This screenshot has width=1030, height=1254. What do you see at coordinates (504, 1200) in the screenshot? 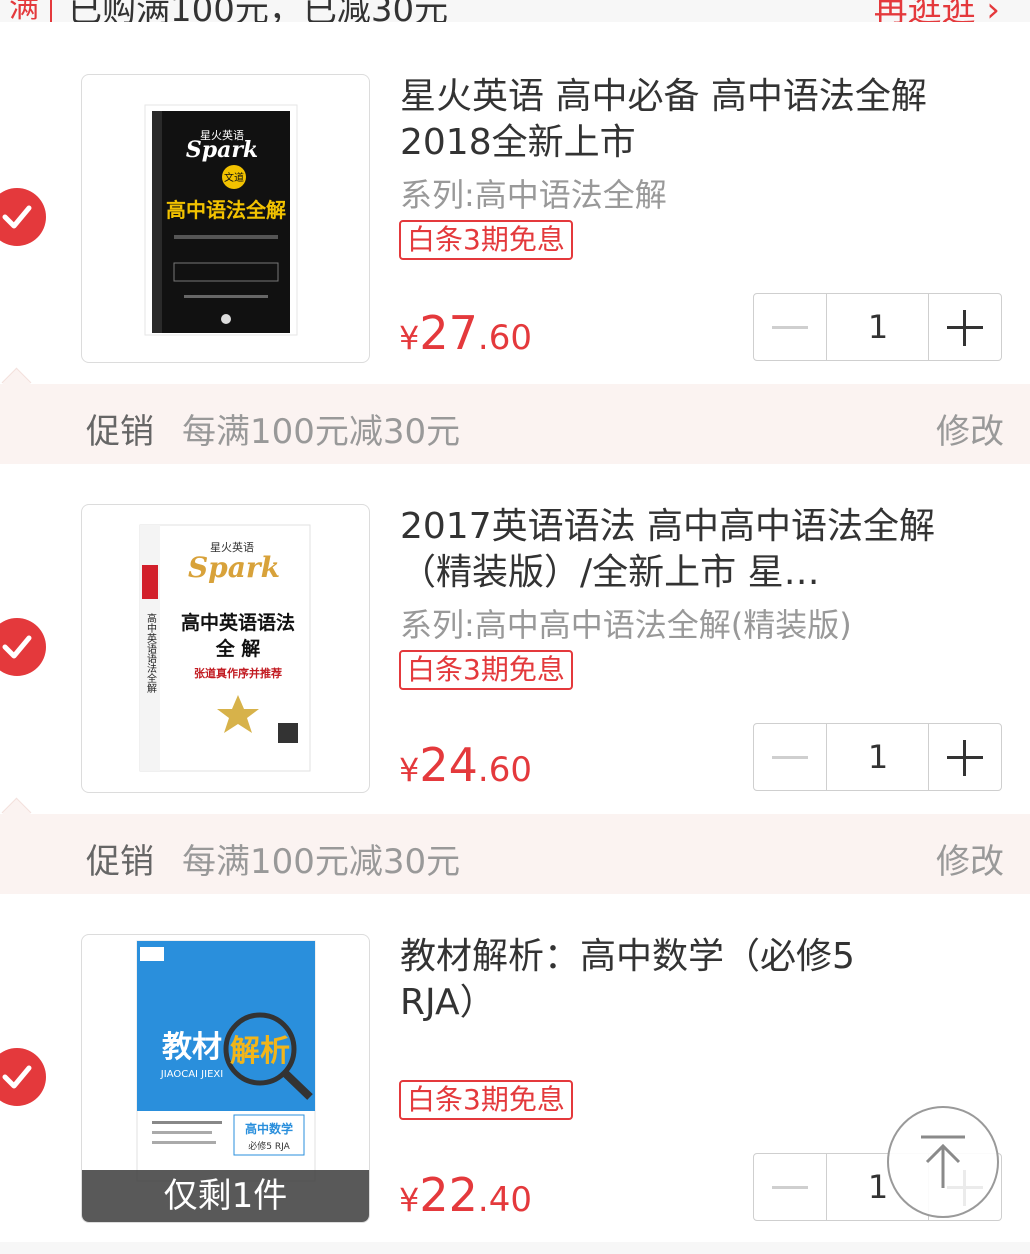
I see `price-decimal: .40` at bounding box center [504, 1200].